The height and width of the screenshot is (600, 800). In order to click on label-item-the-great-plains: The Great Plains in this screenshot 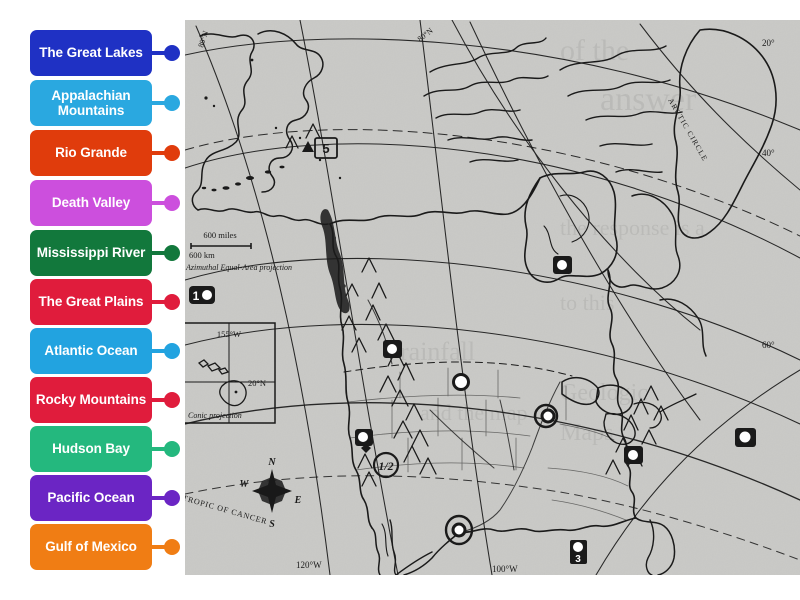, I will do `click(105, 302)`.